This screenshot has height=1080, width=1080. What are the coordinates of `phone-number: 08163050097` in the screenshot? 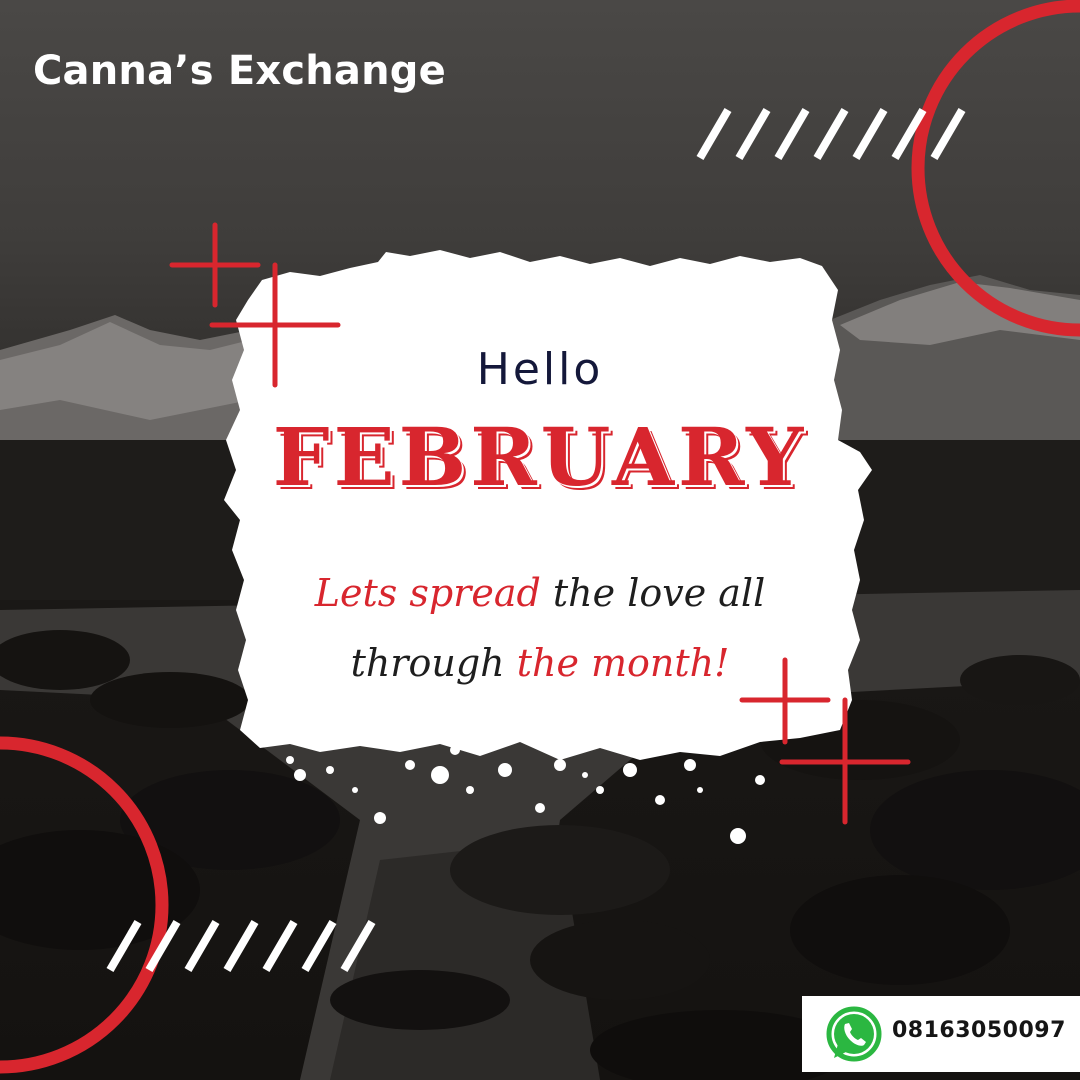 It's located at (979, 1030).